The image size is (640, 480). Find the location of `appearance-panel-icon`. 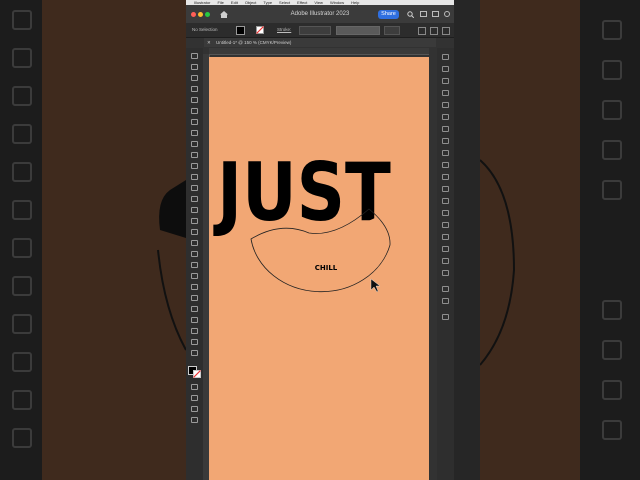

appearance-panel-icon is located at coordinates (445, 177).